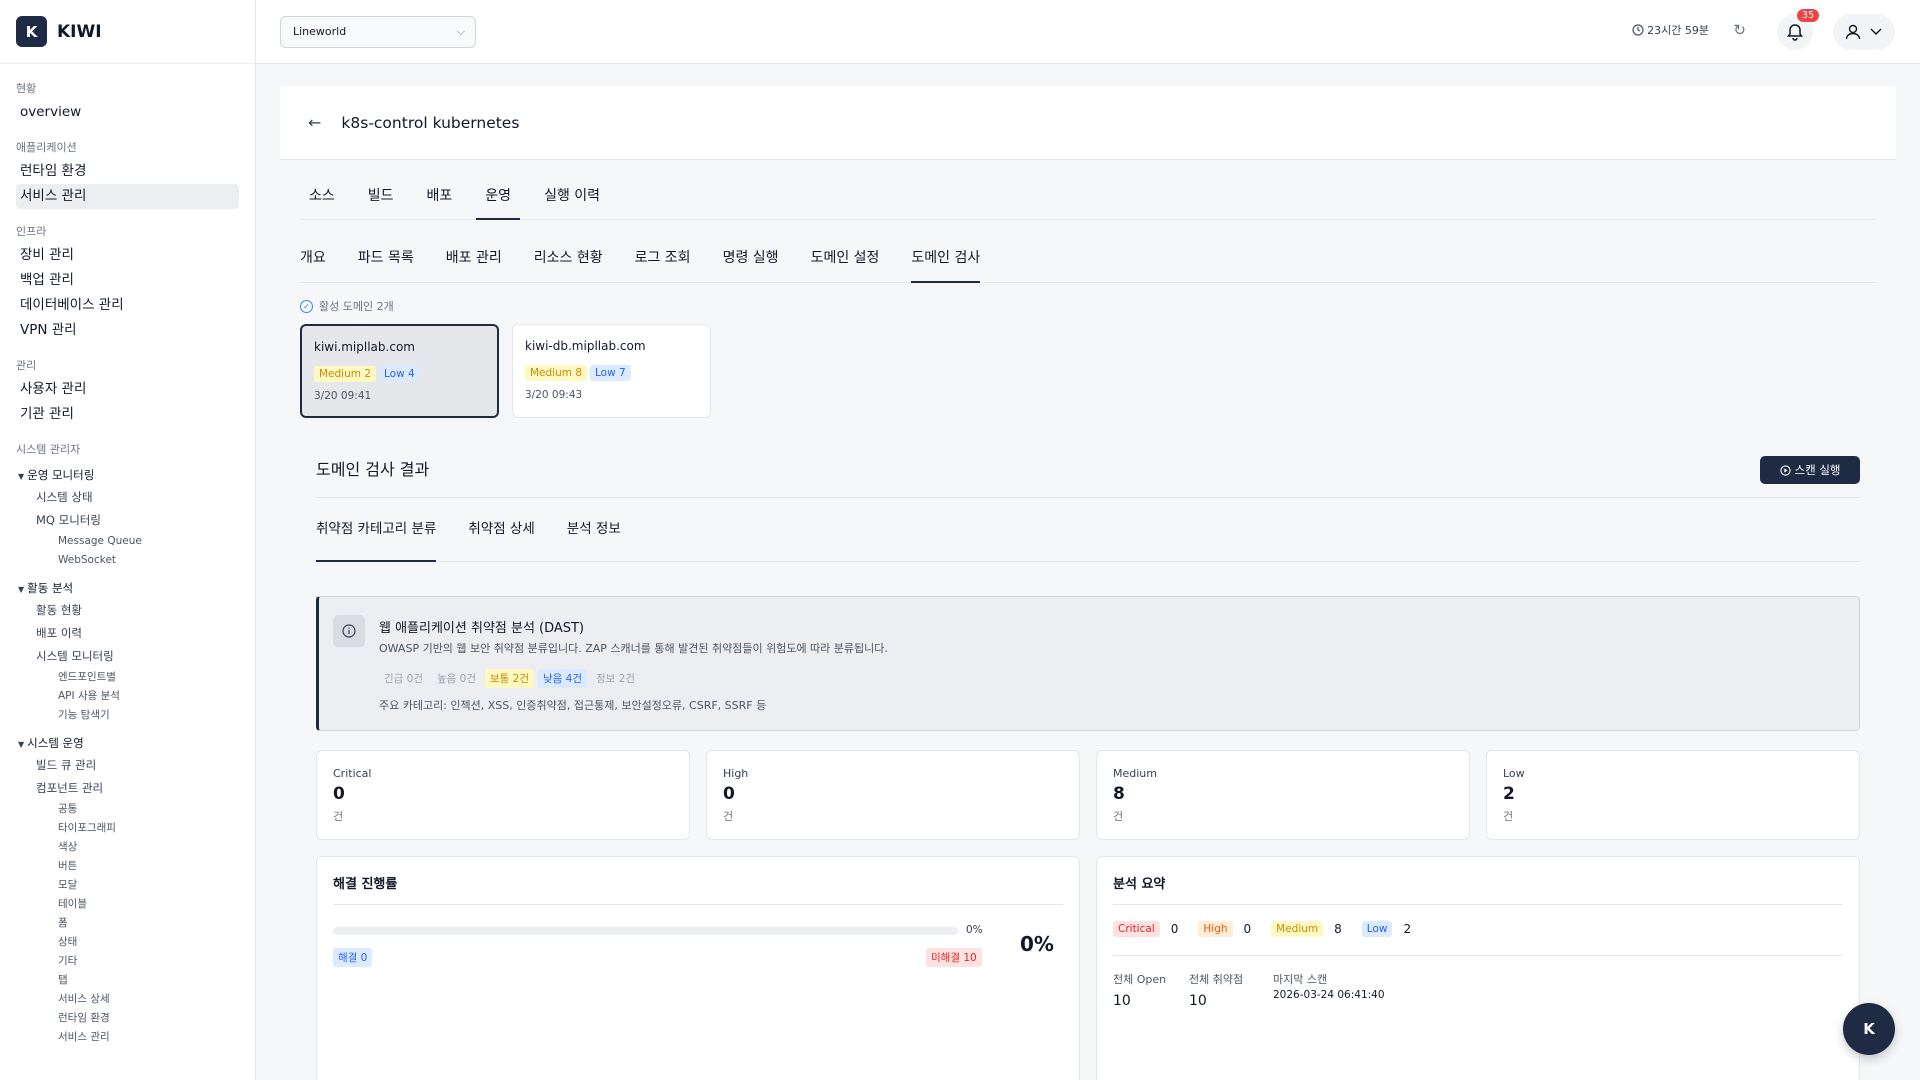 Image resolution: width=1920 pixels, height=1080 pixels. I want to click on tab-vuln-category: 취약점 카테고리 분류, so click(376, 541).